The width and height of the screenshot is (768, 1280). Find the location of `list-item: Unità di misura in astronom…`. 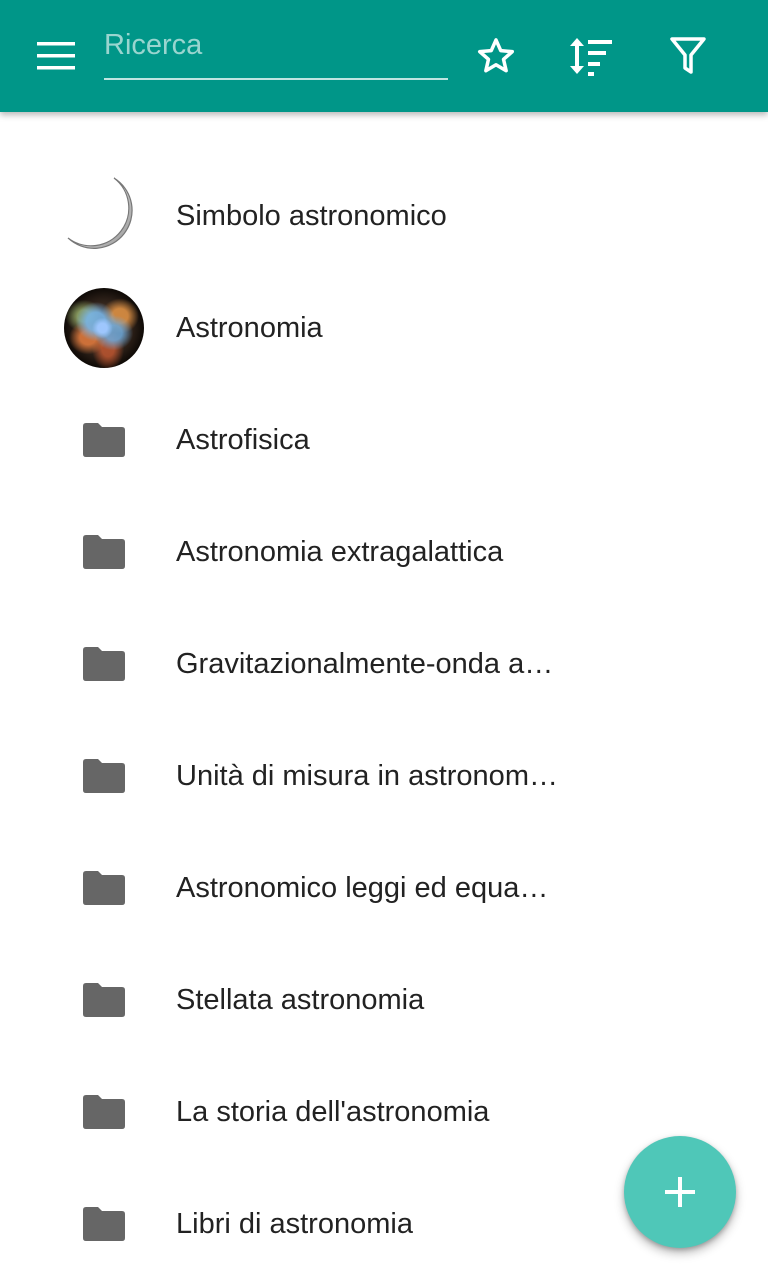

list-item: Unità di misura in astronom… is located at coordinates (384, 776).